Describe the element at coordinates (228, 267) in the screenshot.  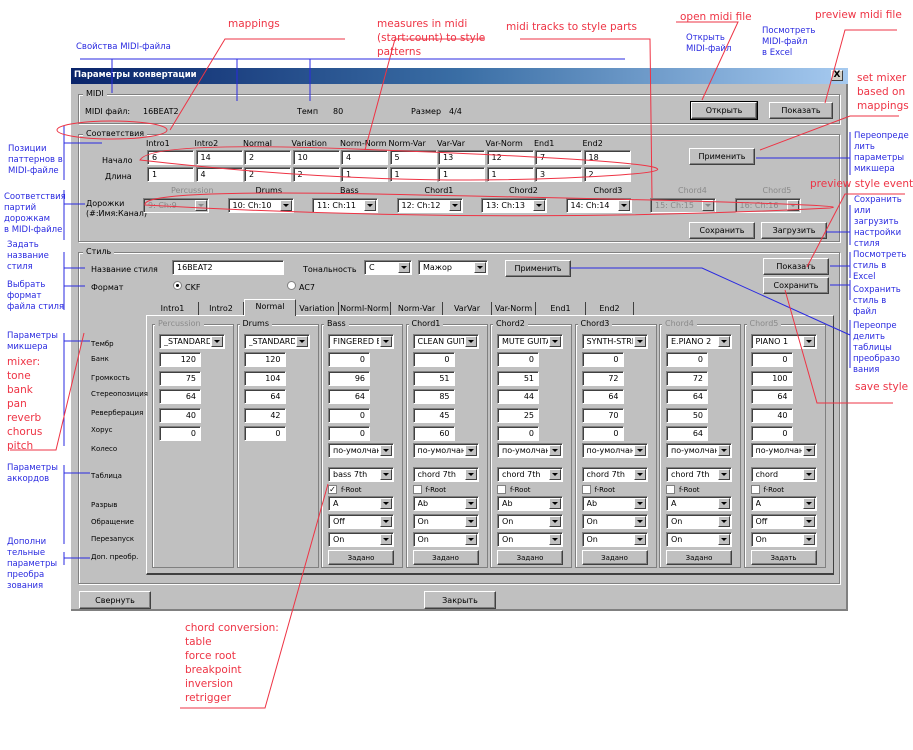
I see `style-name-input: 16BEAT2` at that location.